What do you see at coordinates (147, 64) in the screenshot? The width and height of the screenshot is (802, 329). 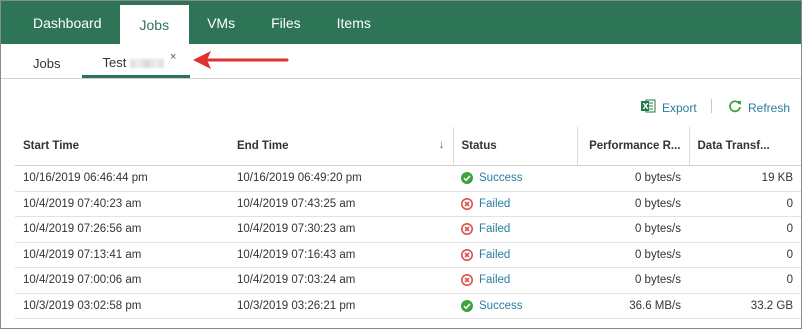 I see `redacted-name` at bounding box center [147, 64].